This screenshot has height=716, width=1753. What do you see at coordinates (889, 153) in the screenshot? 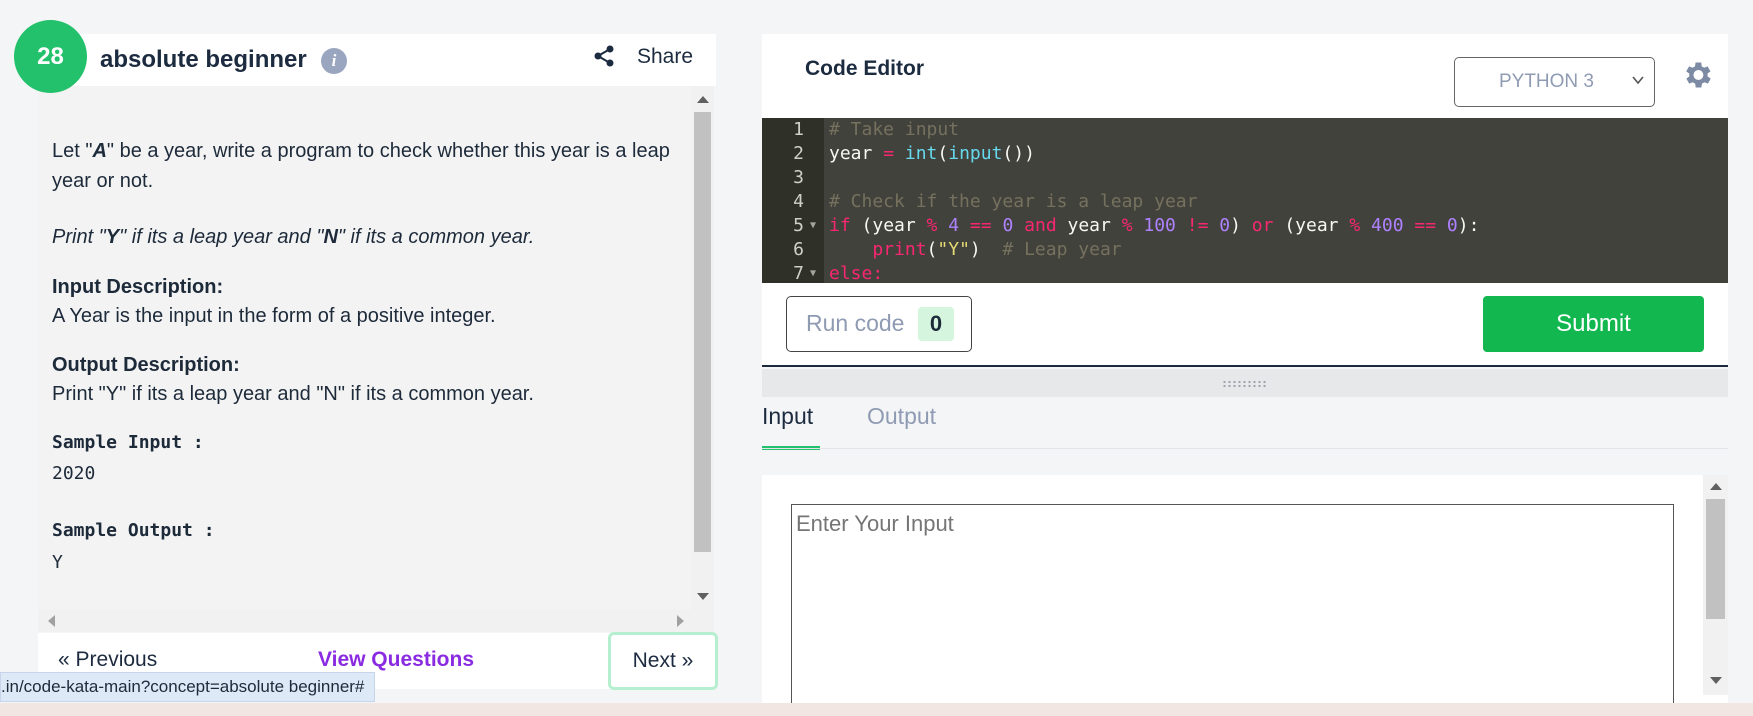
I see `code-token: =` at bounding box center [889, 153].